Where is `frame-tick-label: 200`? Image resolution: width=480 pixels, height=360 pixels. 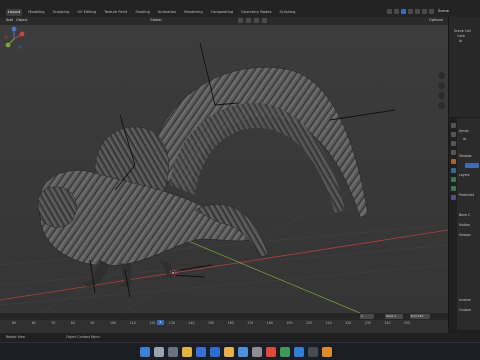
frame-tick-label: 200 is located at coordinates (309, 323).